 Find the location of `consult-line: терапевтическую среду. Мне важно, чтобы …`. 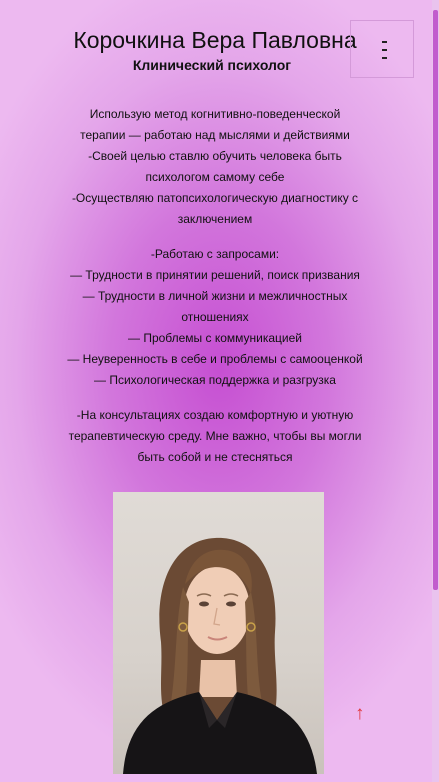

consult-line: терапевтическую среду. Мне важно, чтобы … is located at coordinates (215, 436).